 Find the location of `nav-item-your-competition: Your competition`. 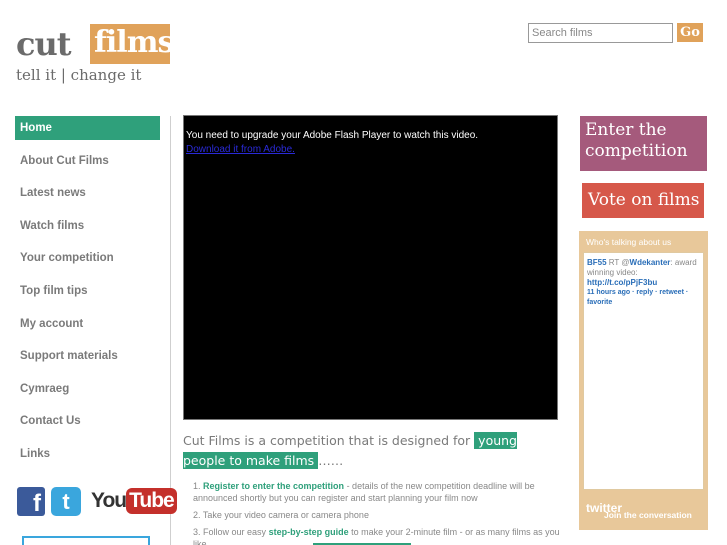

nav-item-your-competition: Your competition is located at coordinates (87, 262).